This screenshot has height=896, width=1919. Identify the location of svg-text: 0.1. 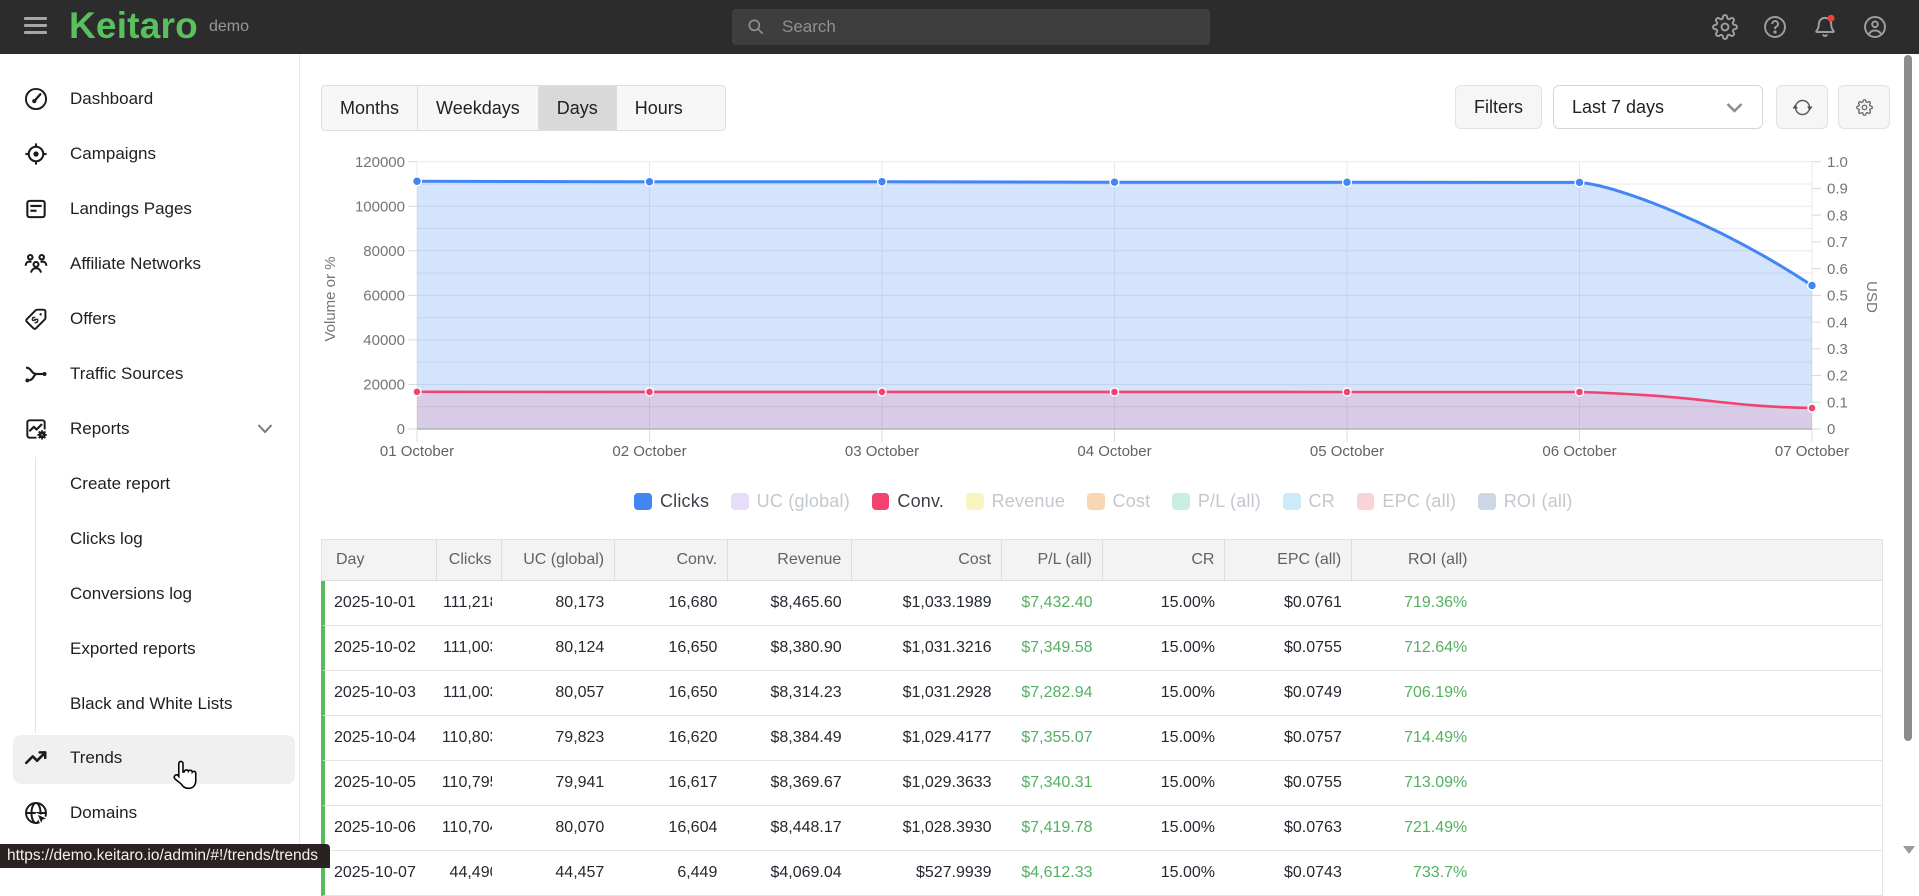
(1837, 402).